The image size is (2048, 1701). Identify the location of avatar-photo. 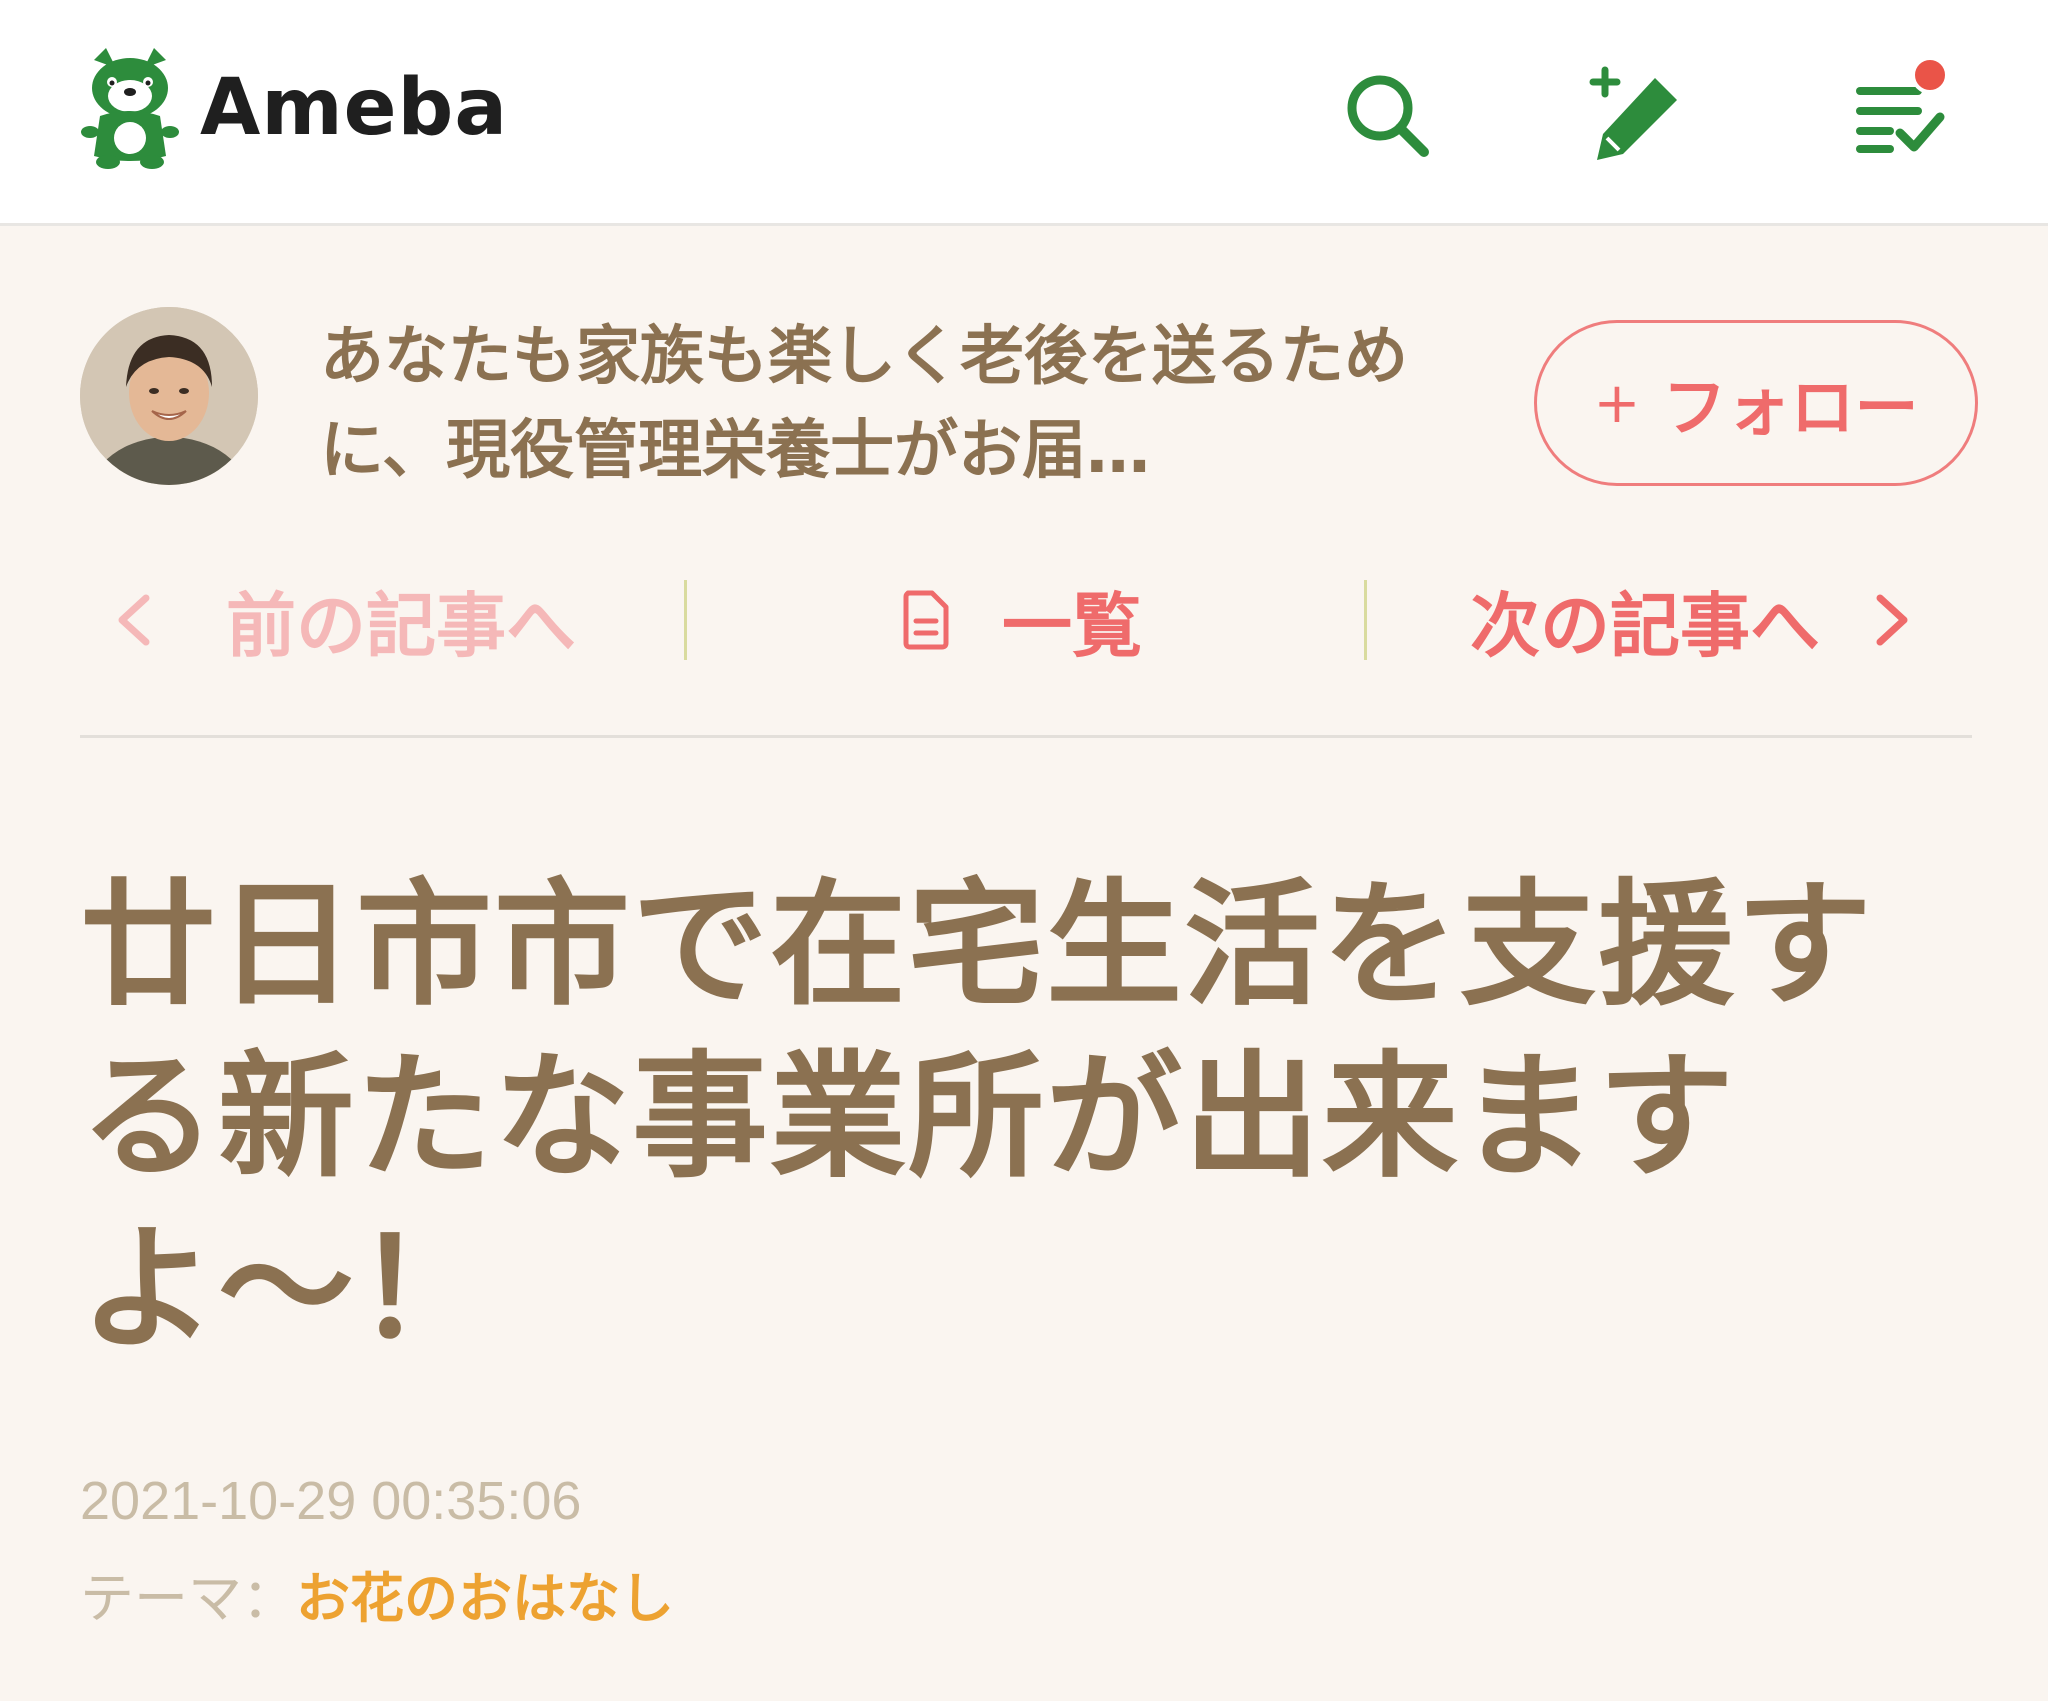
(169, 396).